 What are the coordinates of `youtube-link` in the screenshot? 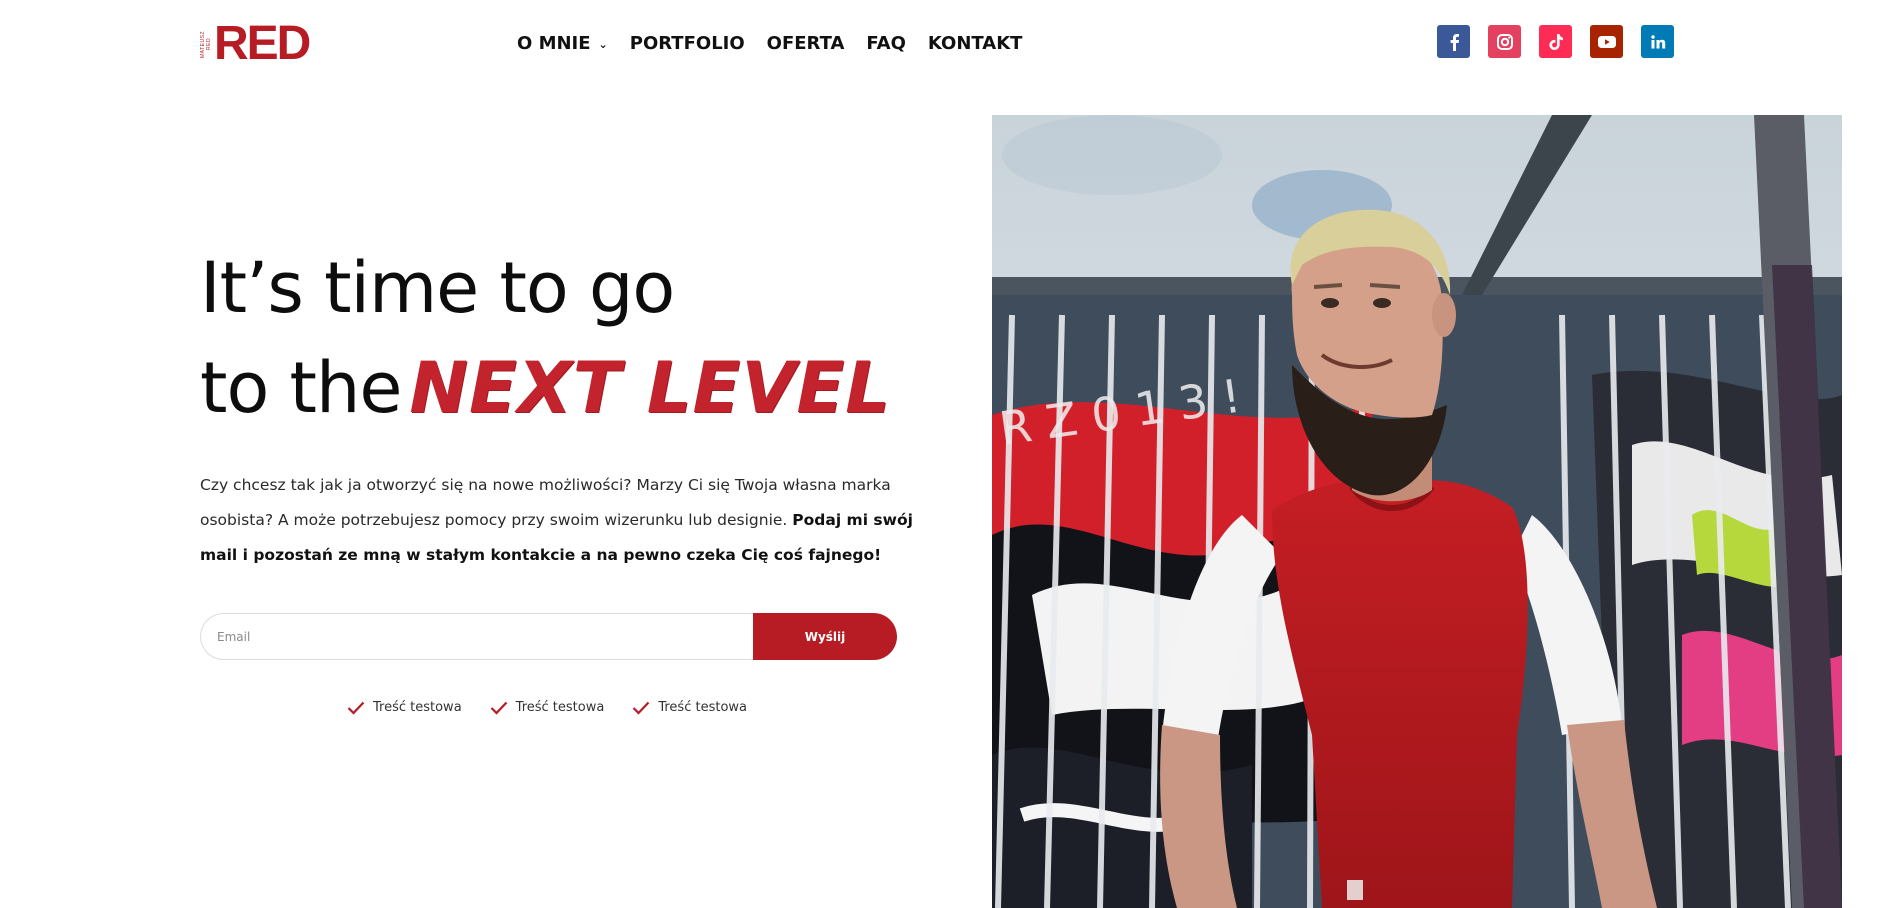 It's located at (1606, 41).